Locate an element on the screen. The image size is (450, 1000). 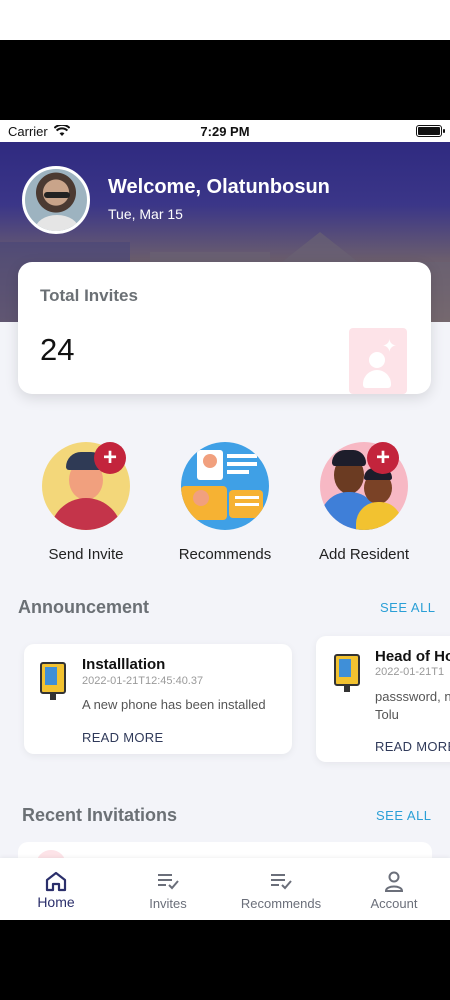
announcement-card-body-line-2: Tolu is located at coordinates (387, 714).